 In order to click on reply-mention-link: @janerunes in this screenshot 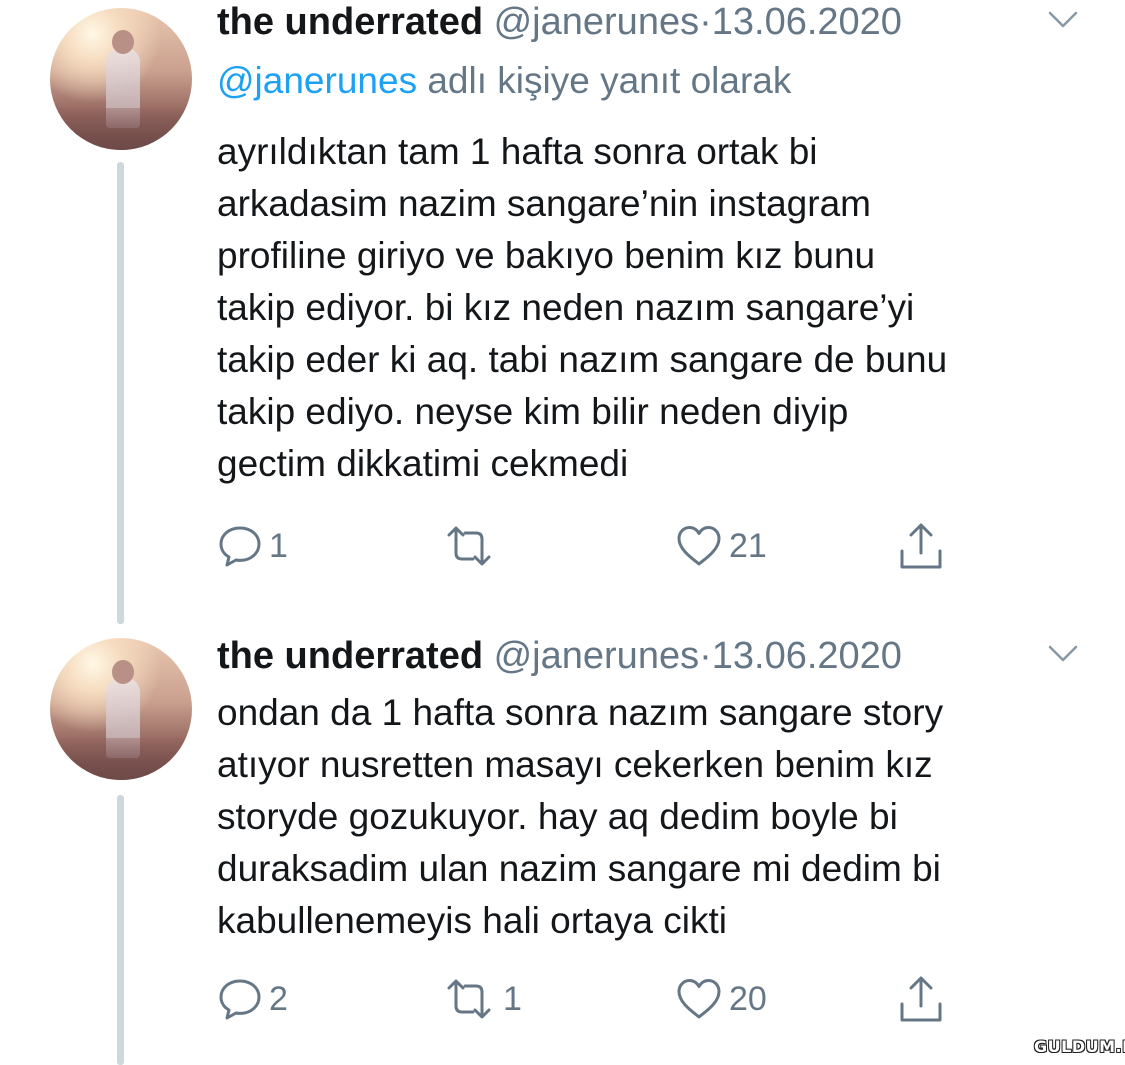, I will do `click(317, 80)`.